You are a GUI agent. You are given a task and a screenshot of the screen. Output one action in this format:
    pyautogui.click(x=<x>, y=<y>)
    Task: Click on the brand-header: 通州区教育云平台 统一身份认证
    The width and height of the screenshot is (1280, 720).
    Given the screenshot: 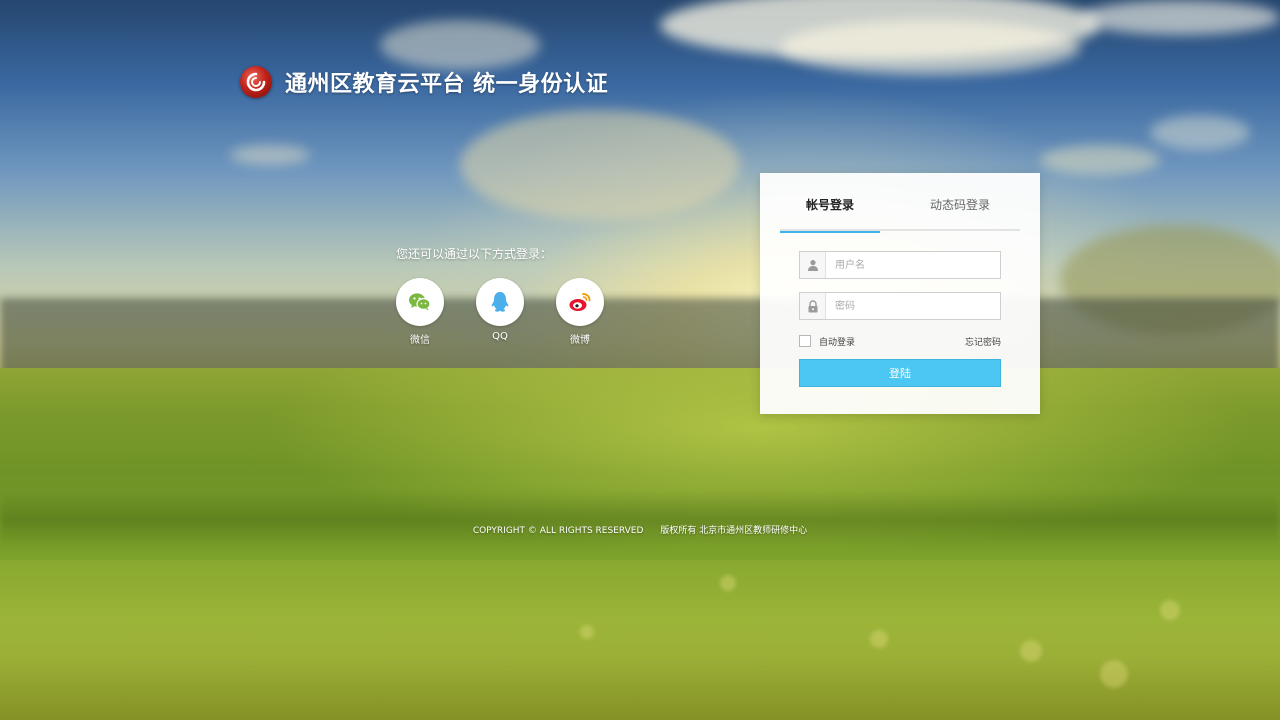 What is the action you would take?
    pyautogui.click(x=424, y=82)
    